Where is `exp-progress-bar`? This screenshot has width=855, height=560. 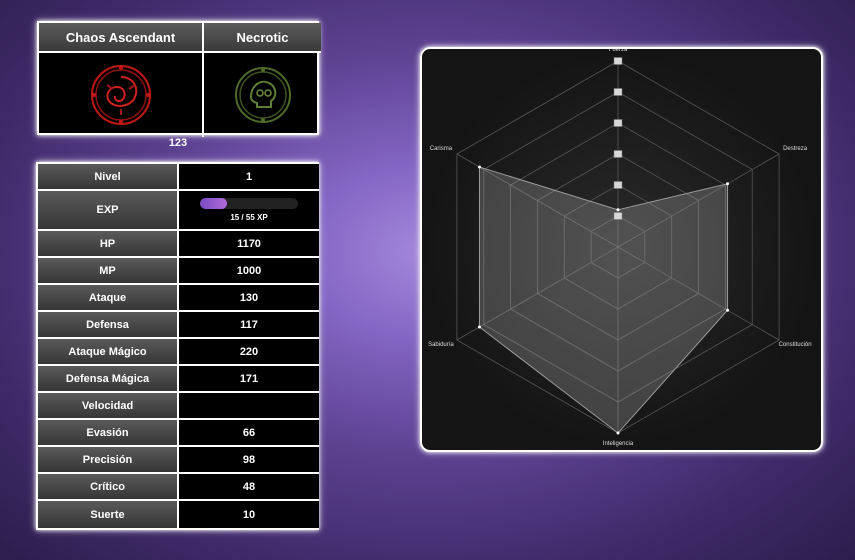
exp-progress-bar is located at coordinates (249, 203).